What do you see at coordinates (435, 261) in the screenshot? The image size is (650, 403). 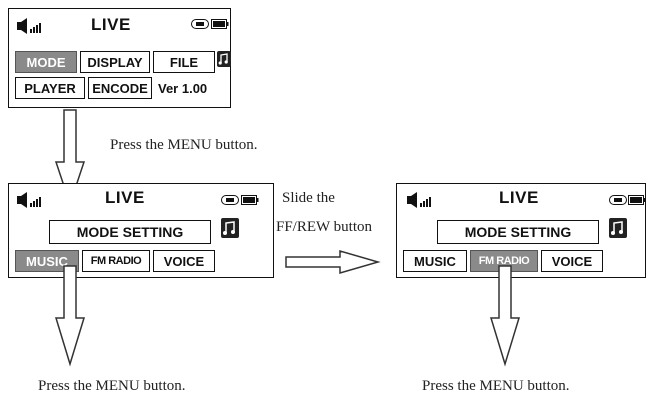 I see `music-button: MUSIC` at bounding box center [435, 261].